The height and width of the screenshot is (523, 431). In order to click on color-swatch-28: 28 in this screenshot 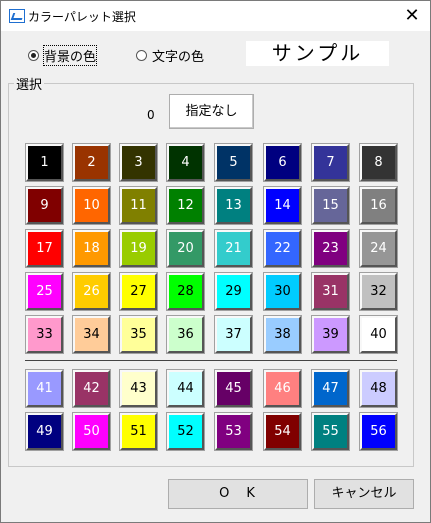, I will do `click(185, 291)`.